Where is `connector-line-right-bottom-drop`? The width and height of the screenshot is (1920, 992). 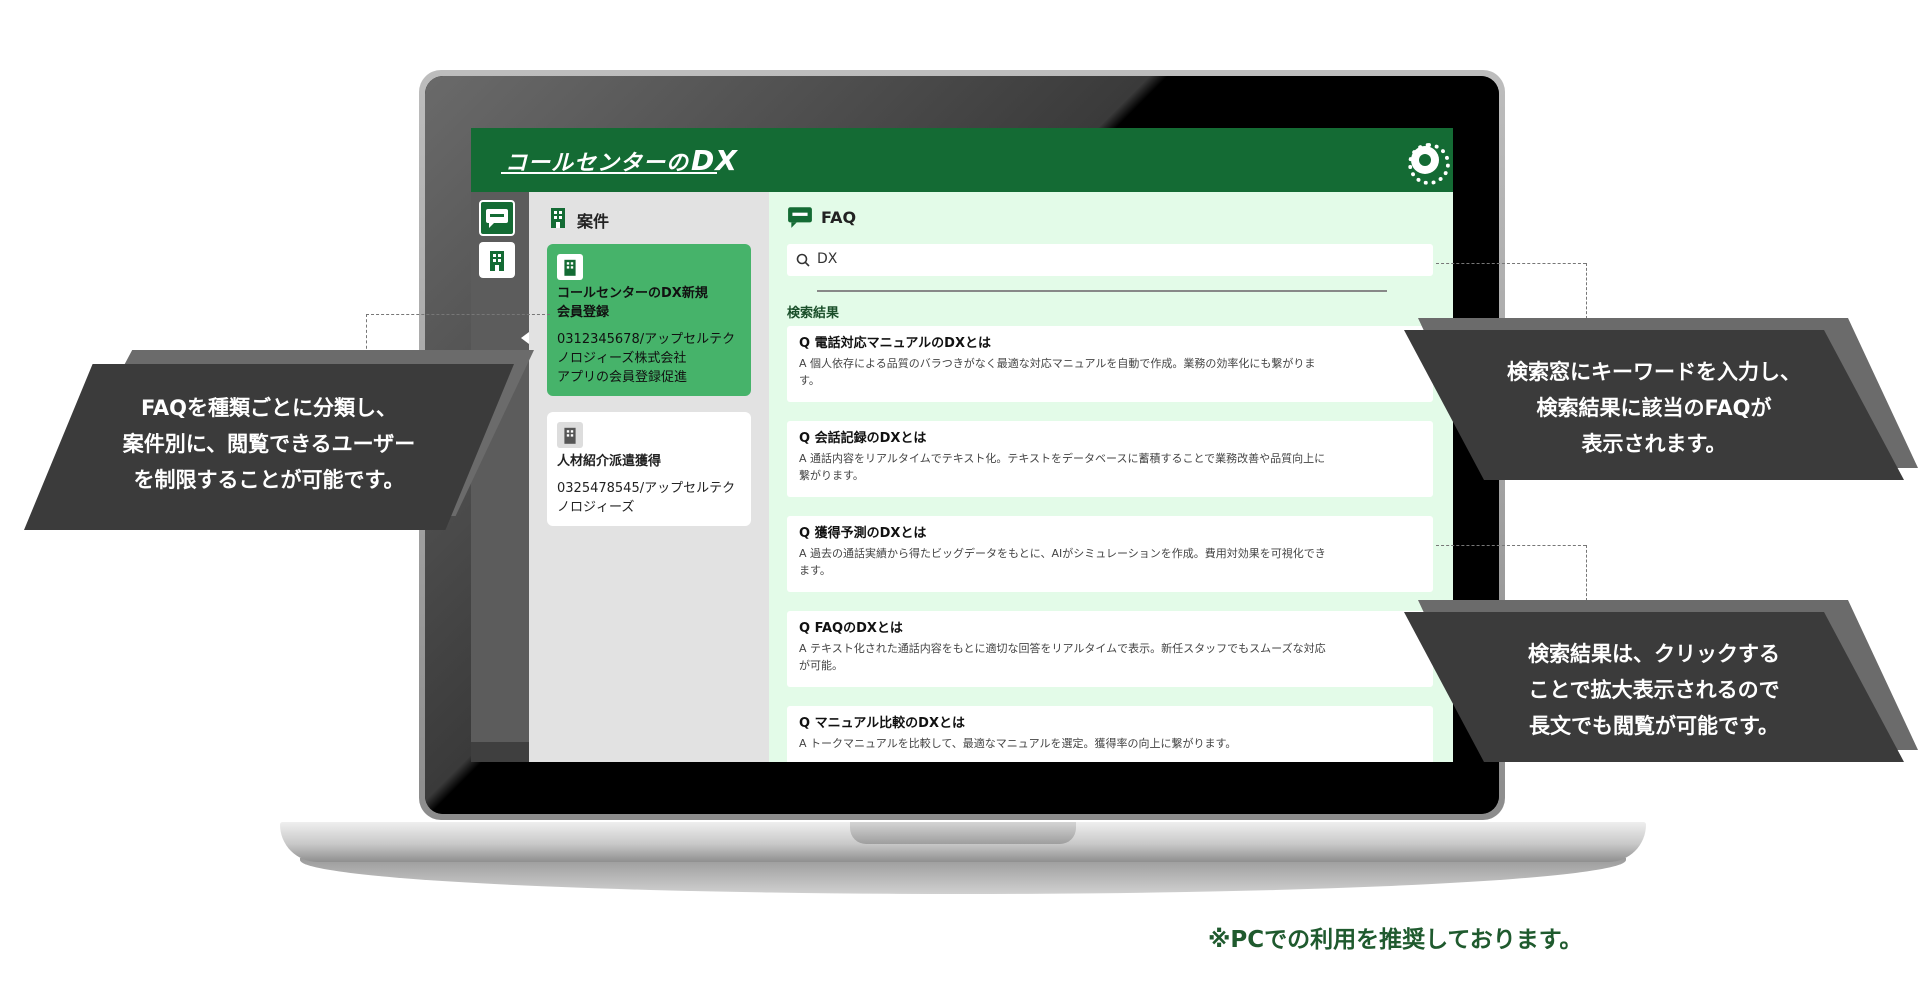
connector-line-right-bottom-drop is located at coordinates (1586, 573).